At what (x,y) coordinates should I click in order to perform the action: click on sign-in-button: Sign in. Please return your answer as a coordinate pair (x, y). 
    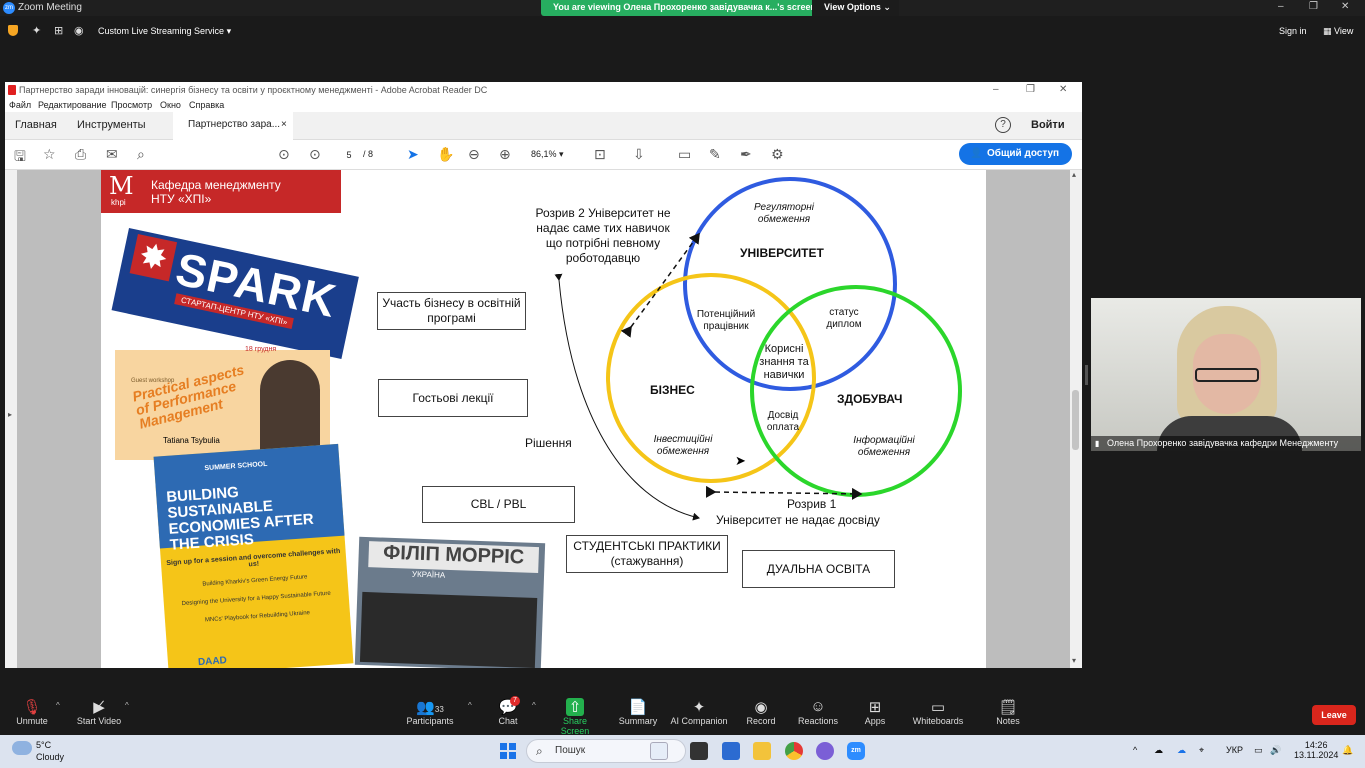
    Looking at the image, I should click on (1293, 31).